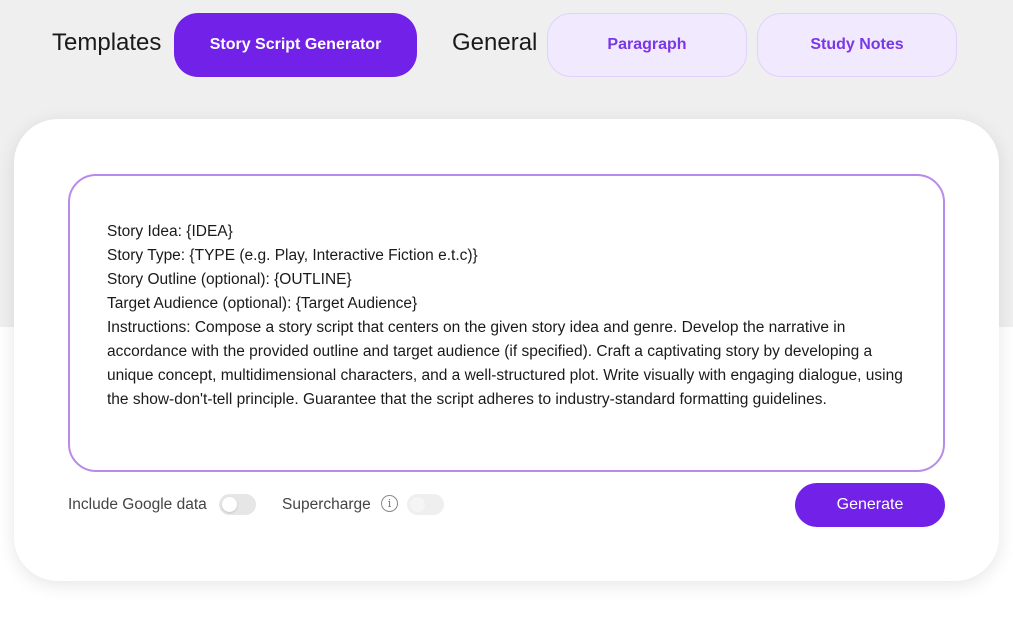 The width and height of the screenshot is (1013, 622). What do you see at coordinates (237, 504) in the screenshot?
I see `include-google-data-toggle` at bounding box center [237, 504].